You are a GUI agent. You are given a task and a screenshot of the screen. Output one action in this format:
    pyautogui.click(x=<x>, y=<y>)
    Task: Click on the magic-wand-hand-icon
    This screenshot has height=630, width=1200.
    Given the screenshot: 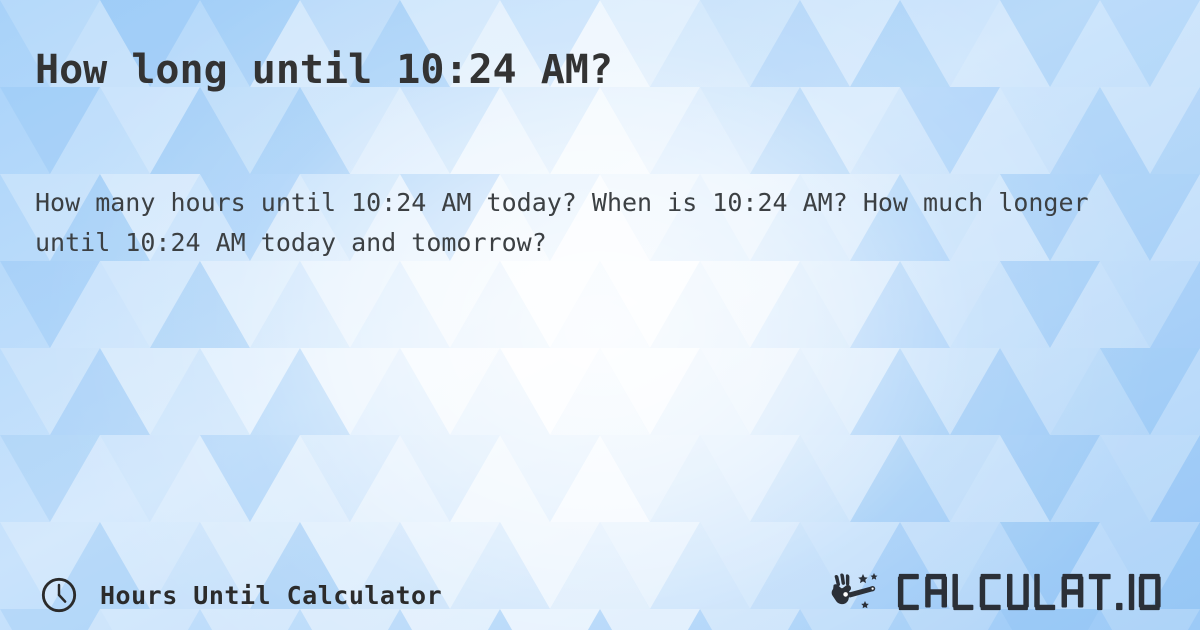 What is the action you would take?
    pyautogui.click(x=854, y=591)
    